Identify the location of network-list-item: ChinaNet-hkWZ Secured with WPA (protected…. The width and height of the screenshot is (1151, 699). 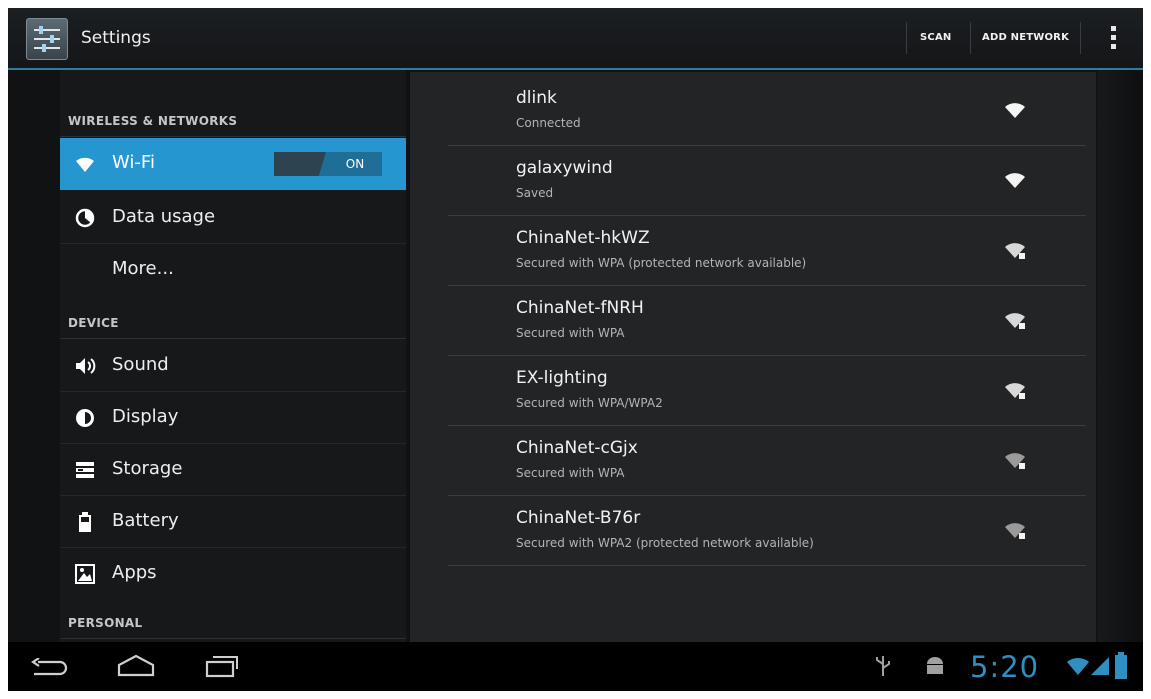
(767, 251).